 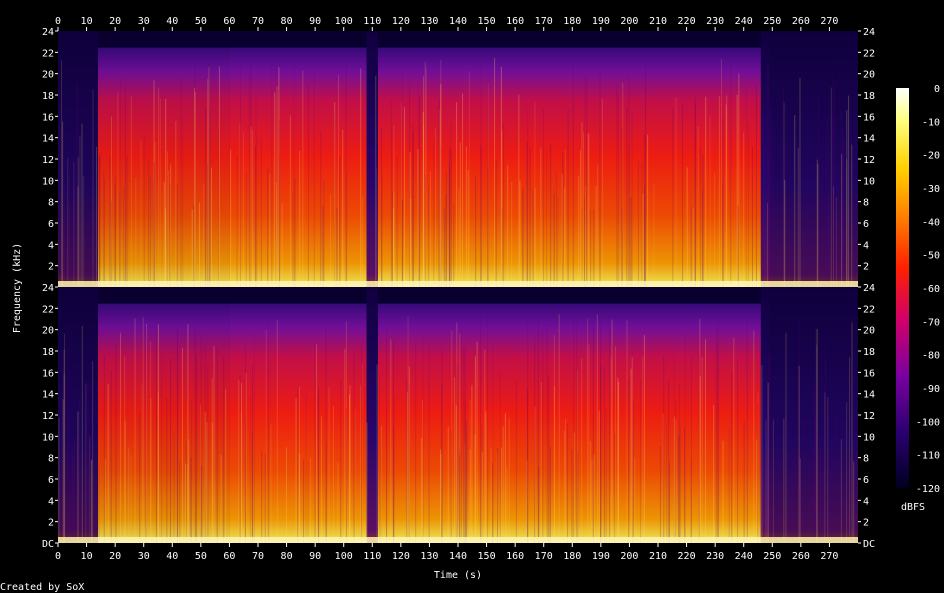 What do you see at coordinates (715, 21) in the screenshot?
I see `x-tick-label-top: 230` at bounding box center [715, 21].